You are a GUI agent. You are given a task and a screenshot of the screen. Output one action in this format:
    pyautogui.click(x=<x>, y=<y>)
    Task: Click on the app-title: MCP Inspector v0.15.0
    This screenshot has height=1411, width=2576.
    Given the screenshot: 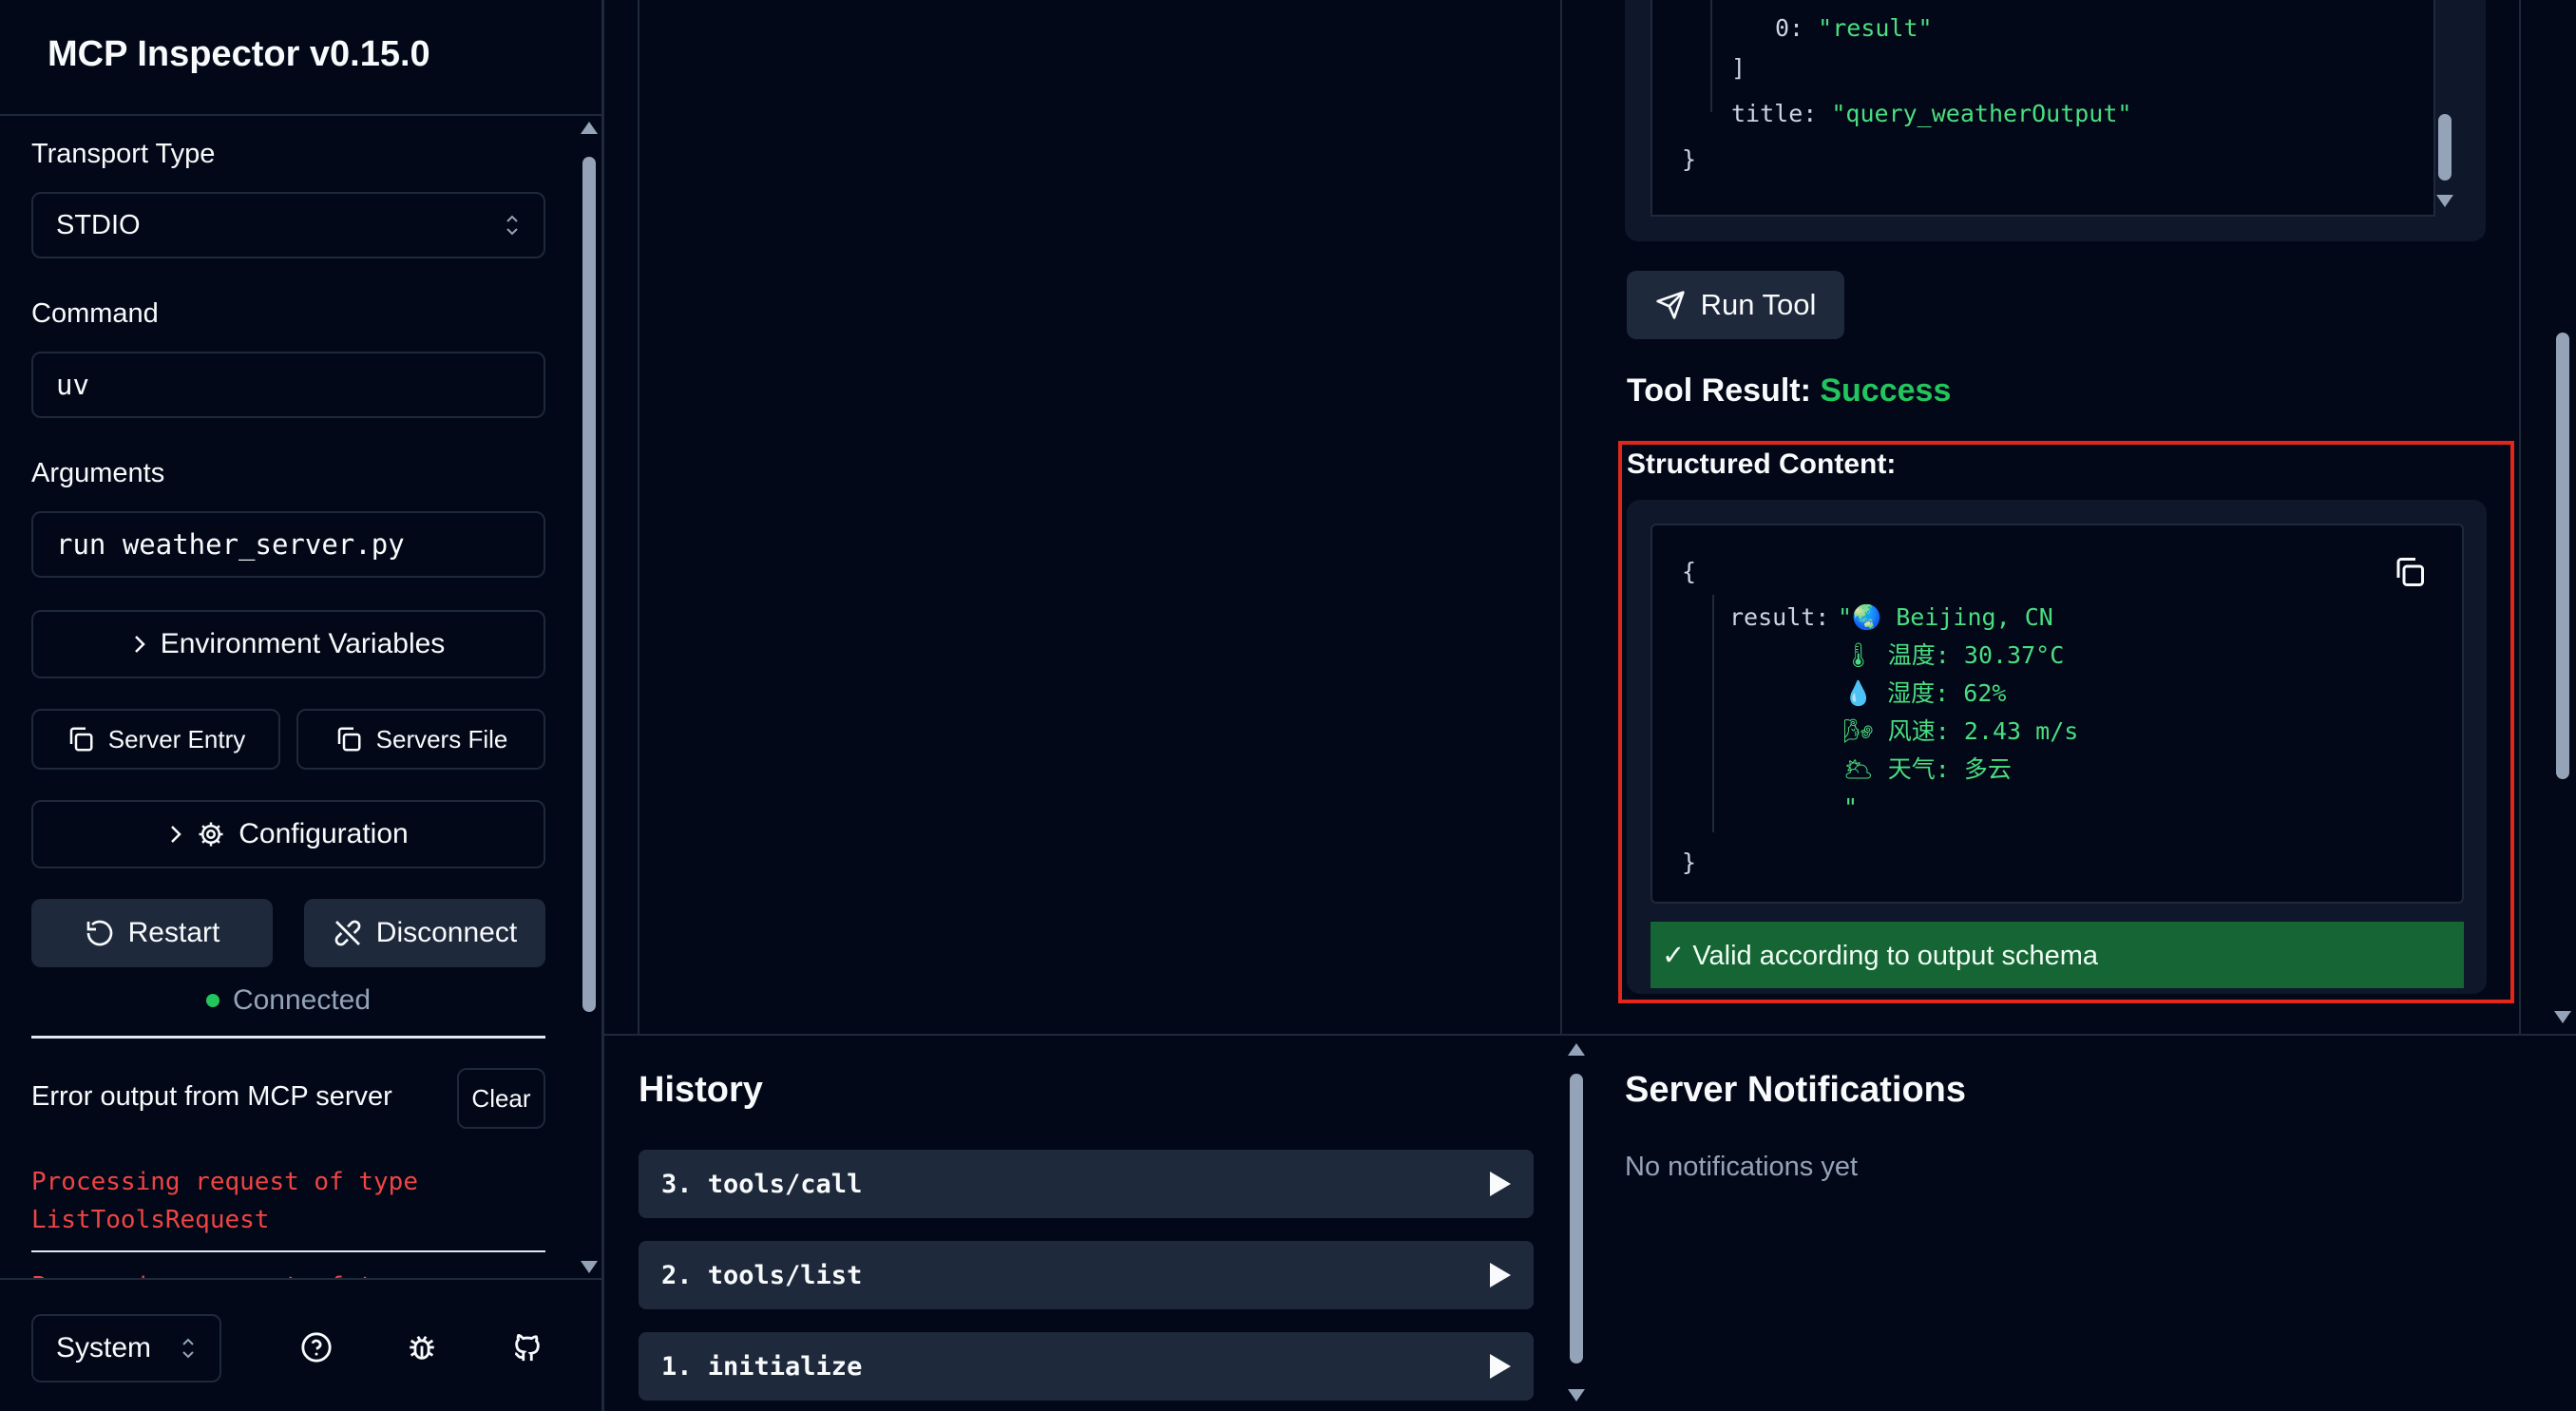 What is the action you would take?
    pyautogui.click(x=239, y=54)
    